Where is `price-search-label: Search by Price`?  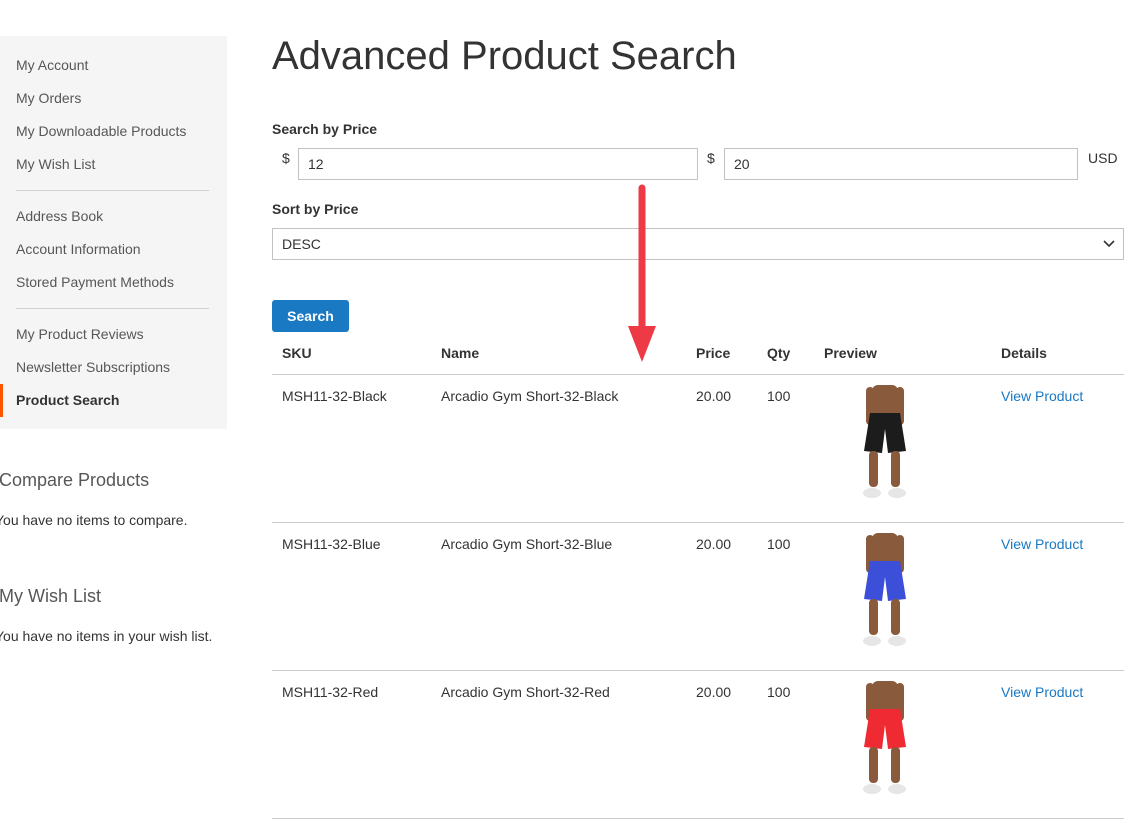
price-search-label: Search by Price is located at coordinates (325, 129).